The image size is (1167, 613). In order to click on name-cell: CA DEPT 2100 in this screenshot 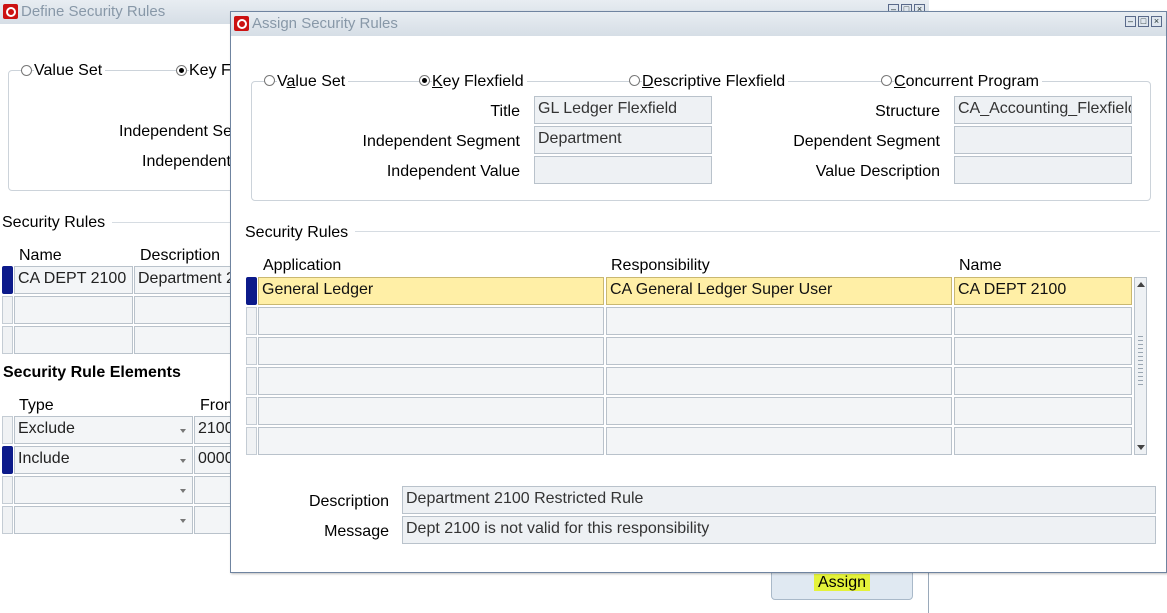, I will do `click(1043, 291)`.